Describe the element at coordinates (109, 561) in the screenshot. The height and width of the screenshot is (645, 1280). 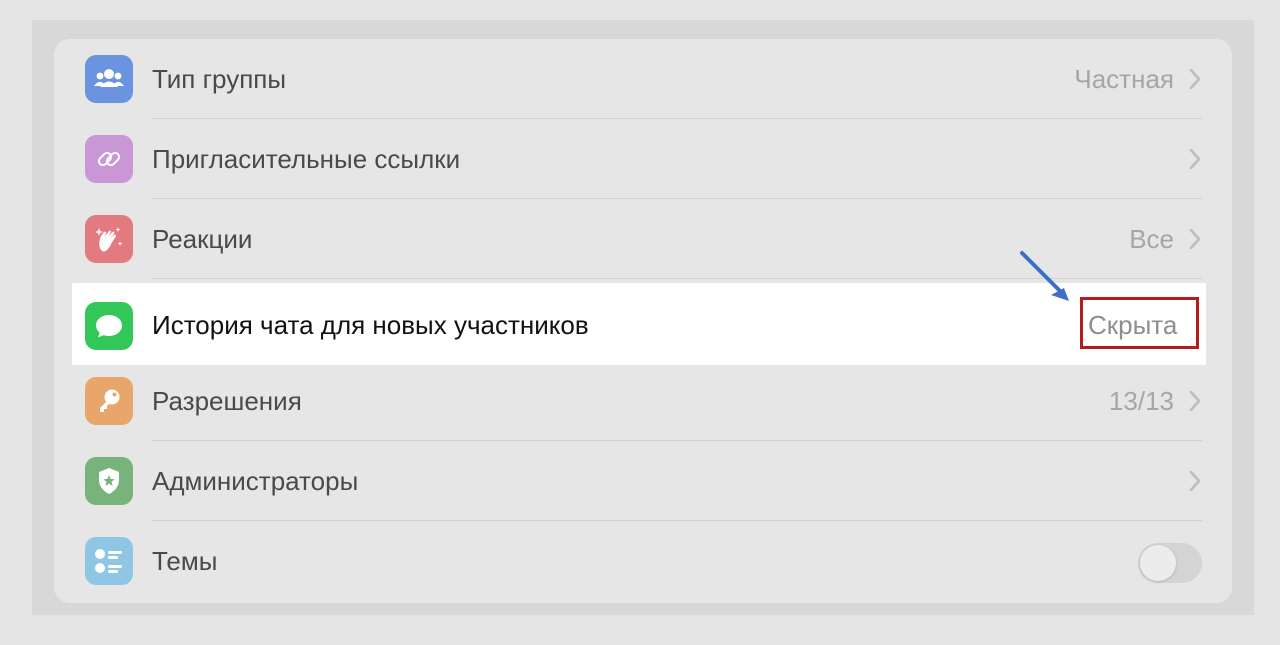
I see `topics-list-icon` at that location.